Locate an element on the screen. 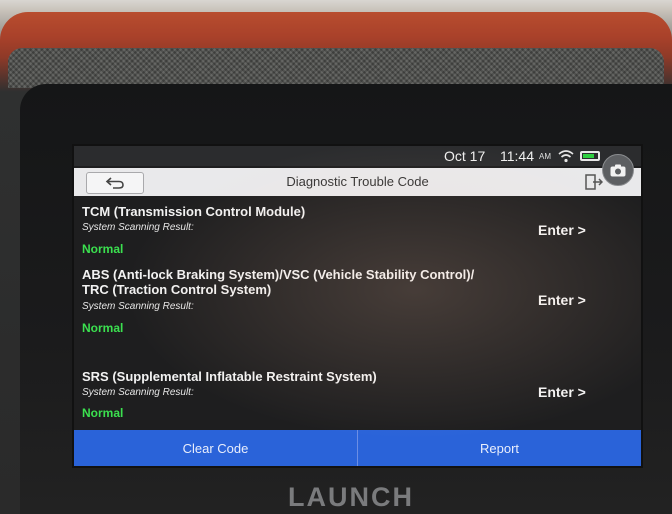 This screenshot has height=514, width=672. system-name-line-2: TRC (Traction Control System) is located at coordinates (177, 289).